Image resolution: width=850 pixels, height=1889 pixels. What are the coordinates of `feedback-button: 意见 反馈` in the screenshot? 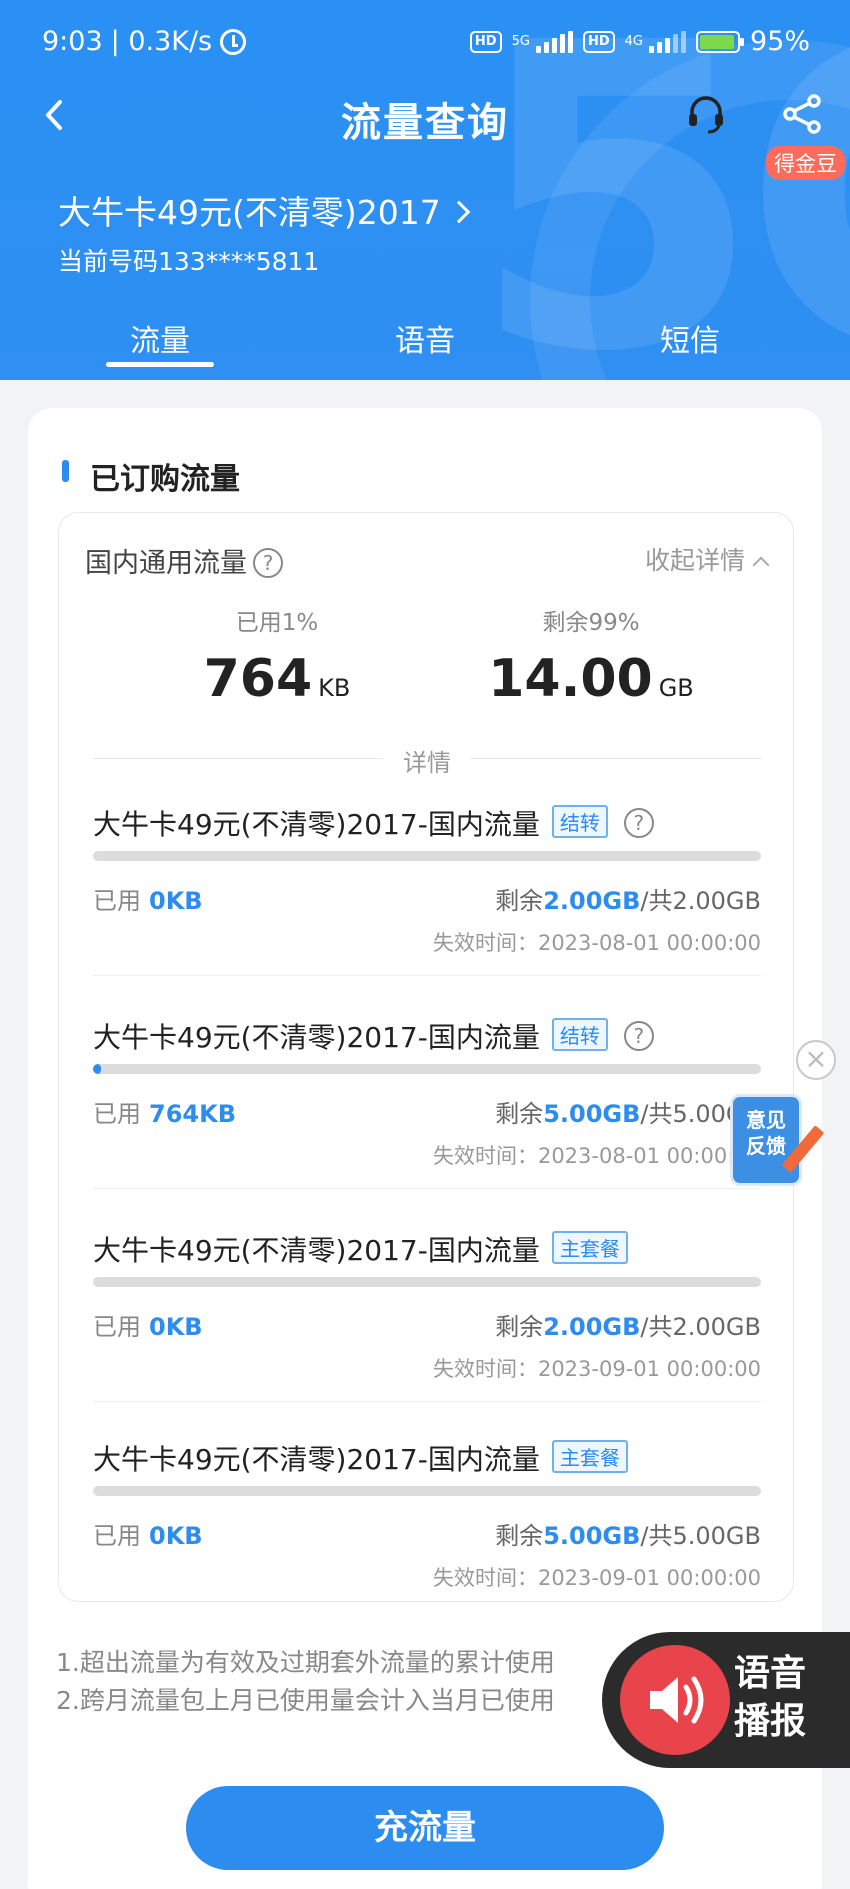 It's located at (777, 1140).